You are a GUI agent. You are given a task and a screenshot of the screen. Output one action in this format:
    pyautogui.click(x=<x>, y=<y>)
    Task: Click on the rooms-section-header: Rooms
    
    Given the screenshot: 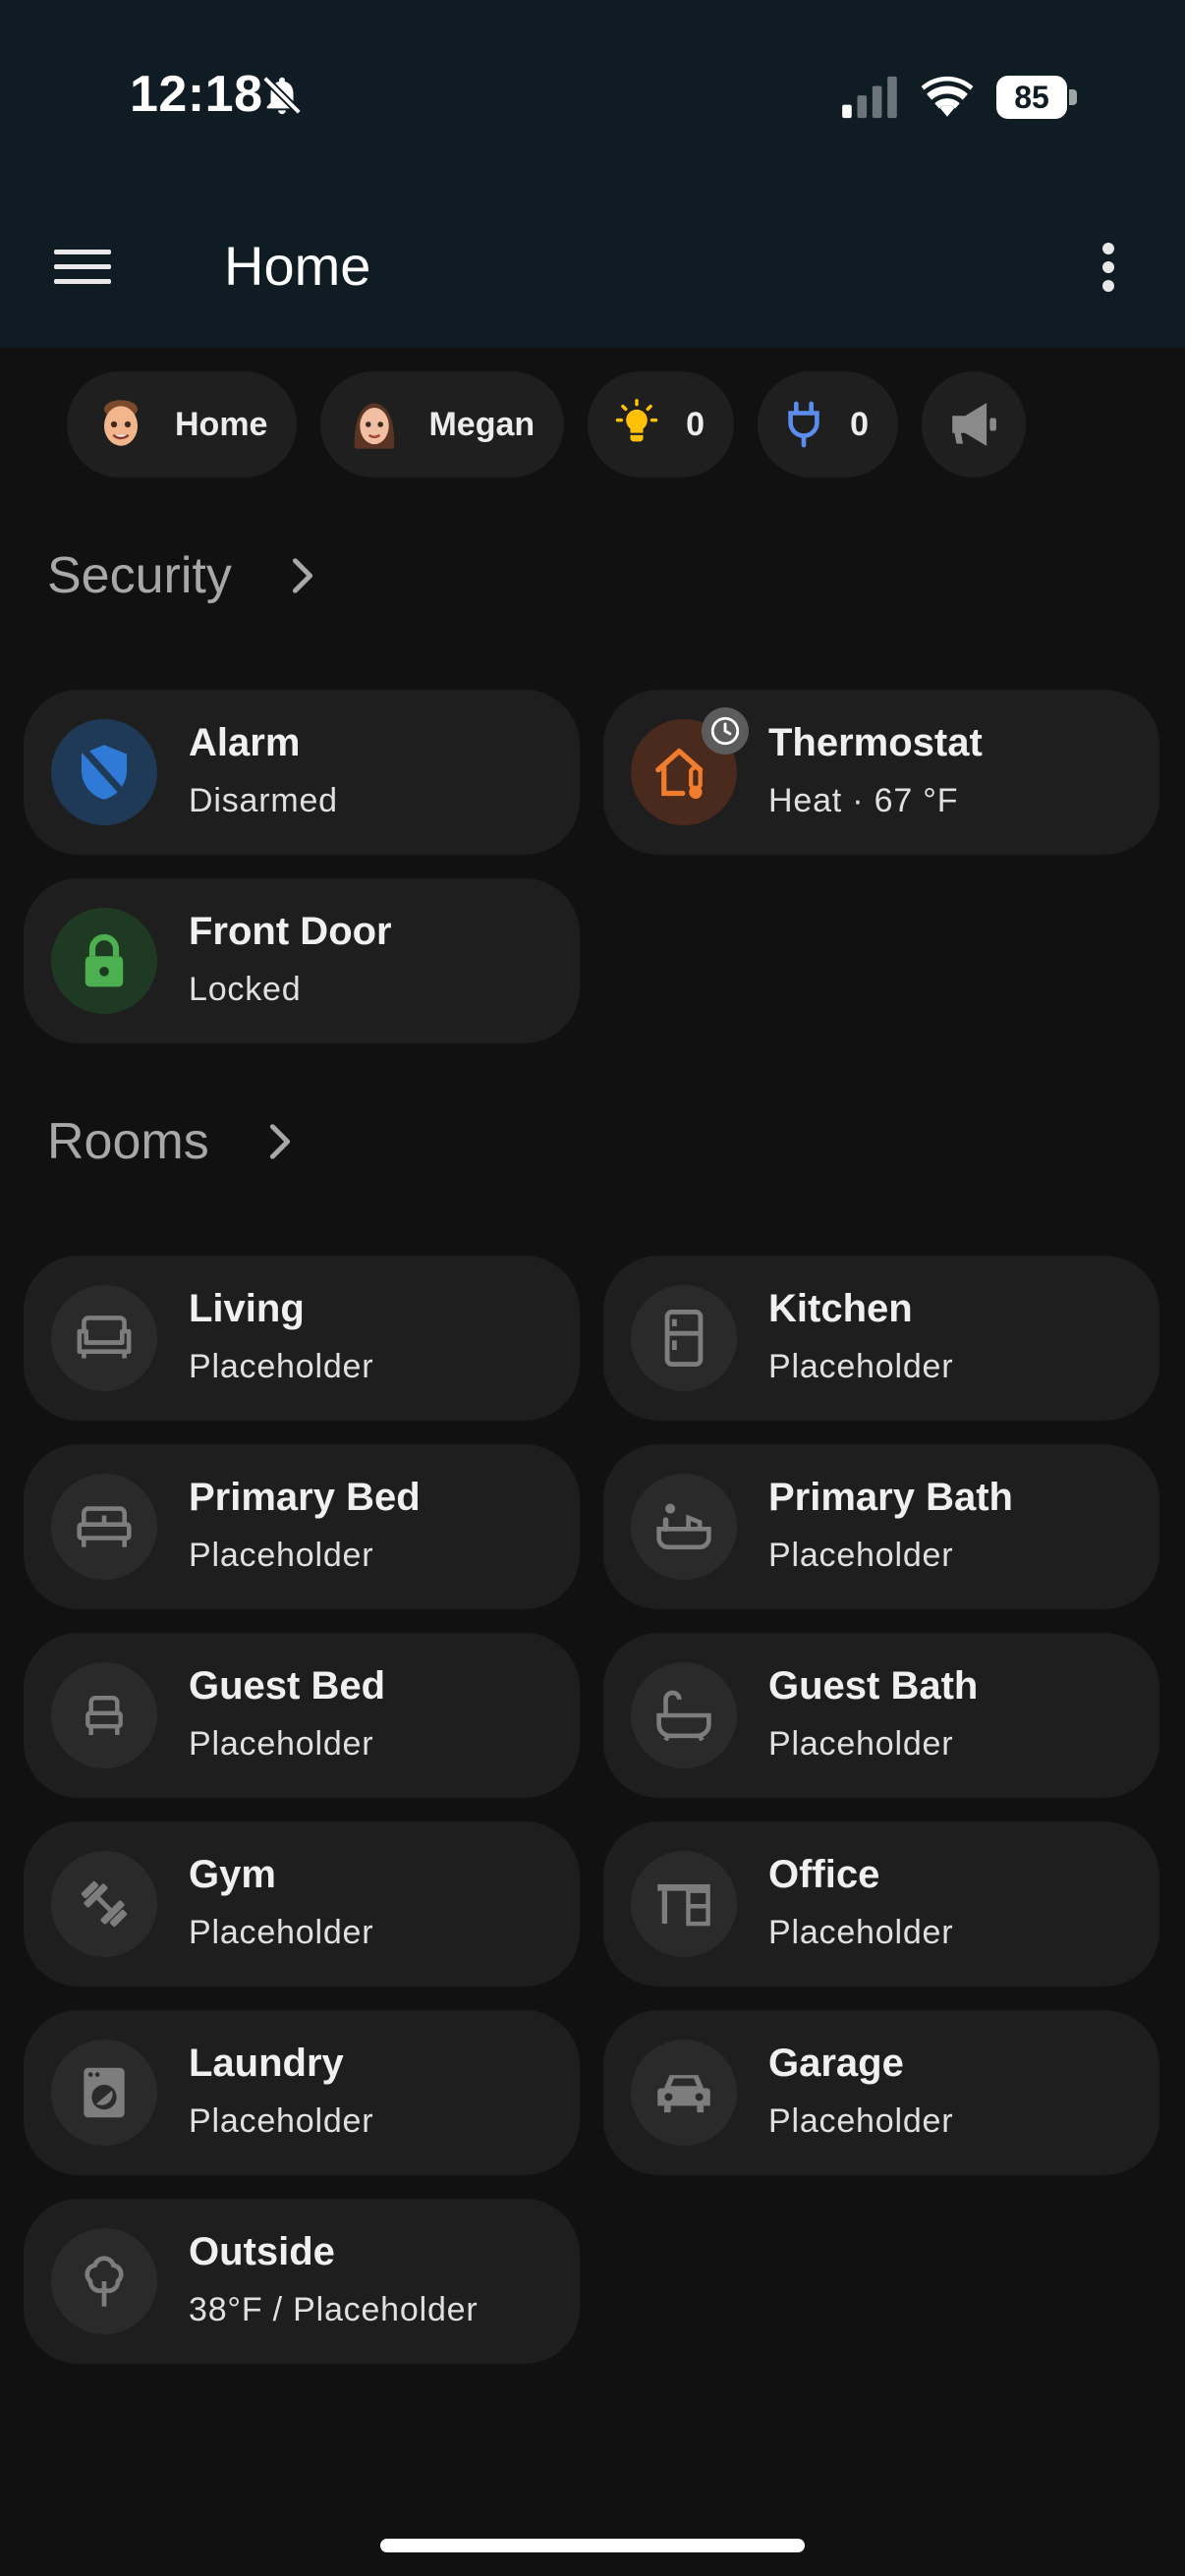 What is the action you would take?
    pyautogui.click(x=169, y=1141)
    